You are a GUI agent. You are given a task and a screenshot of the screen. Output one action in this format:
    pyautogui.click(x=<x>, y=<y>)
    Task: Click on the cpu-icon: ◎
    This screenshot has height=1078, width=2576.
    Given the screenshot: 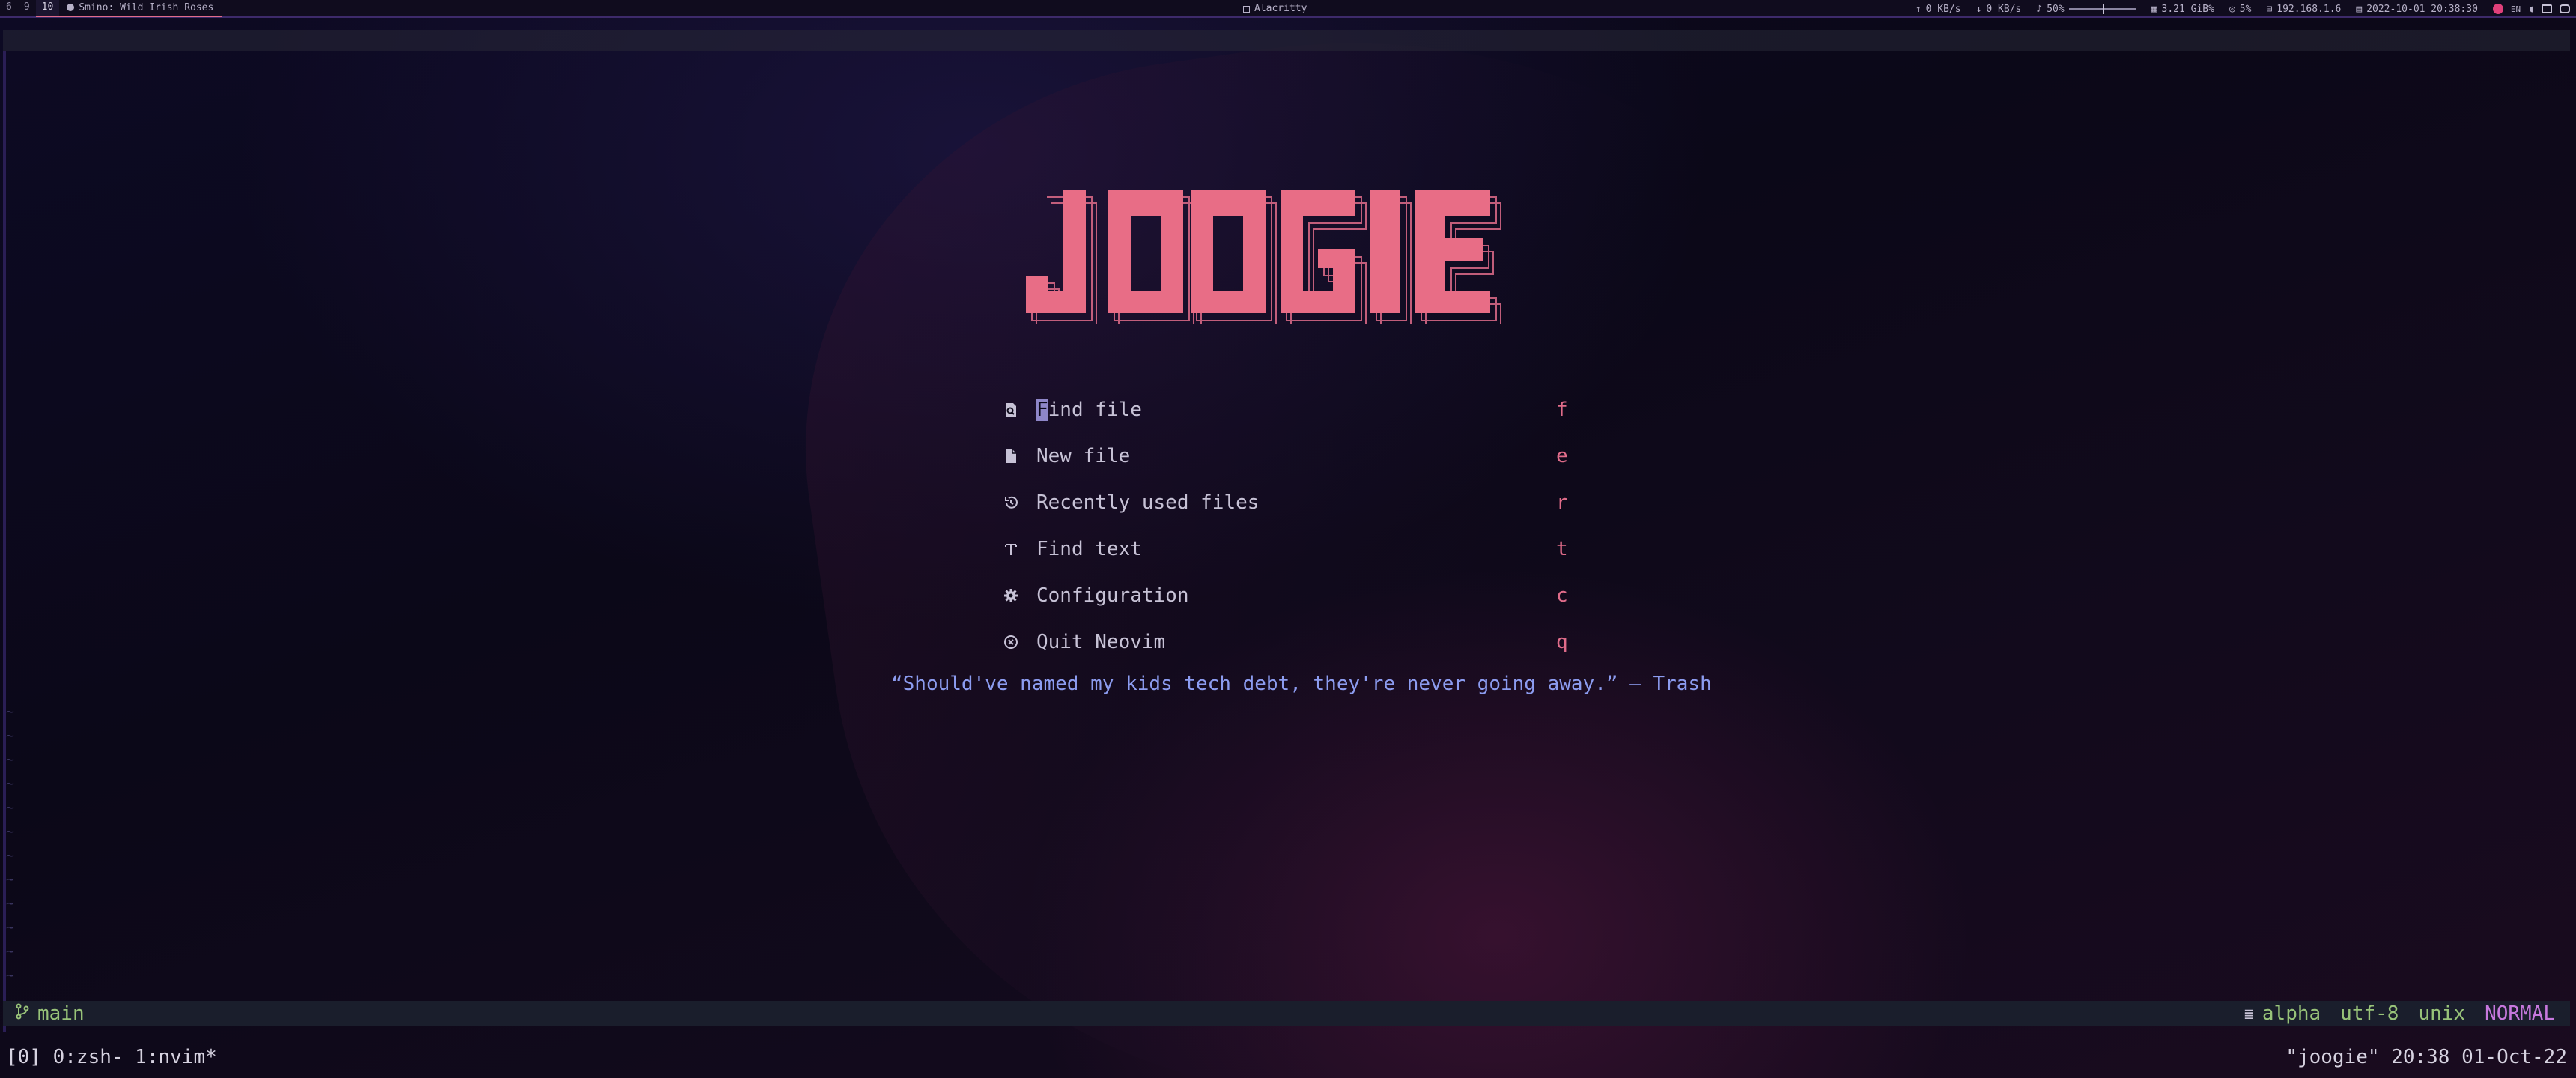 What is the action you would take?
    pyautogui.click(x=2232, y=9)
    